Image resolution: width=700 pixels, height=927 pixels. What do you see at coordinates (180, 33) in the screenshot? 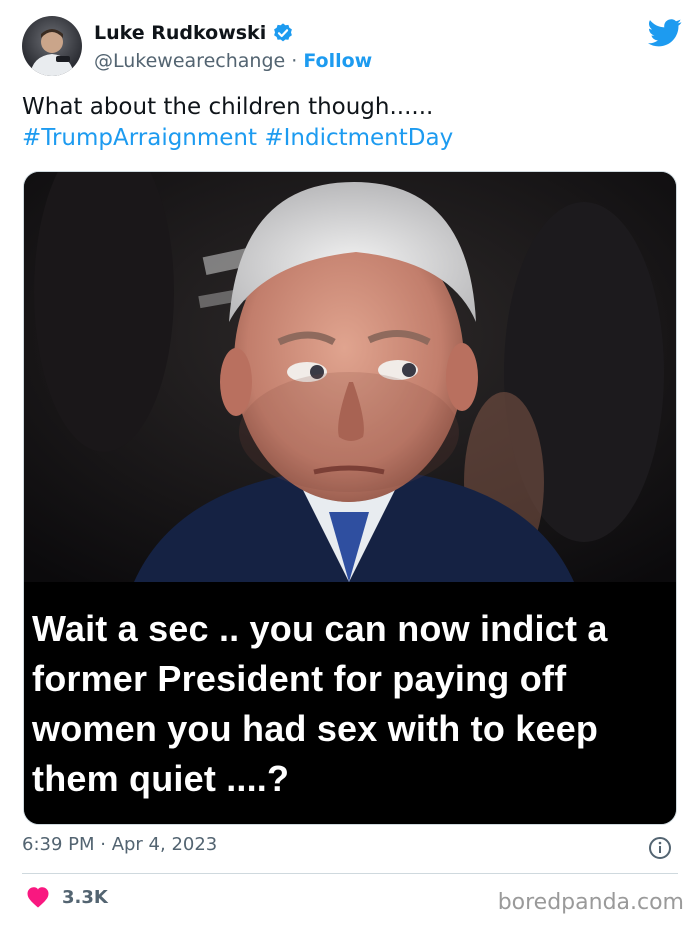
I see `author-name: Luke Rudkowski` at bounding box center [180, 33].